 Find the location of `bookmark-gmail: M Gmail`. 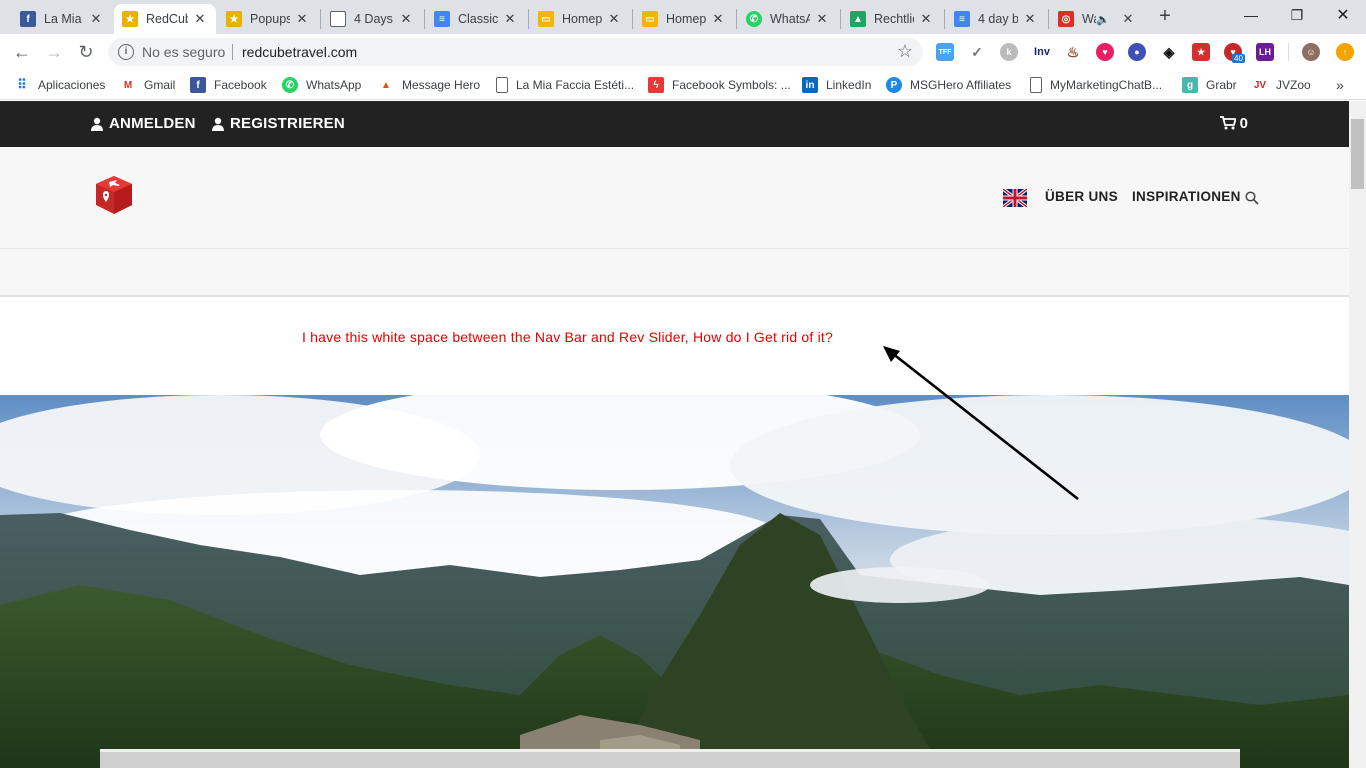

bookmark-gmail: M Gmail is located at coordinates (148, 85).